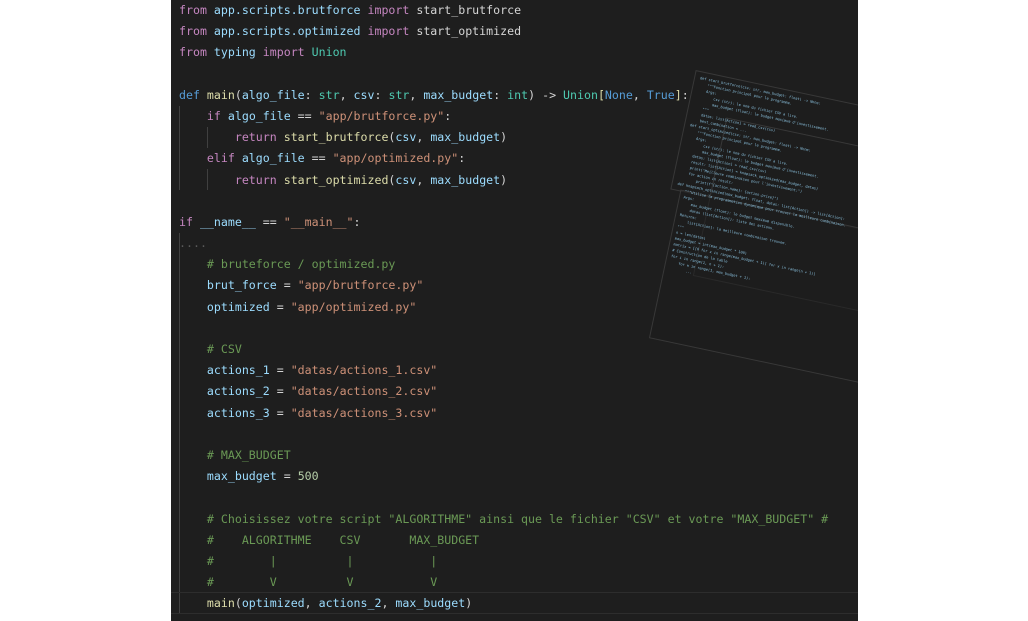  Describe the element at coordinates (503, 582) in the screenshot. I see `code-line: # V V V` at that location.